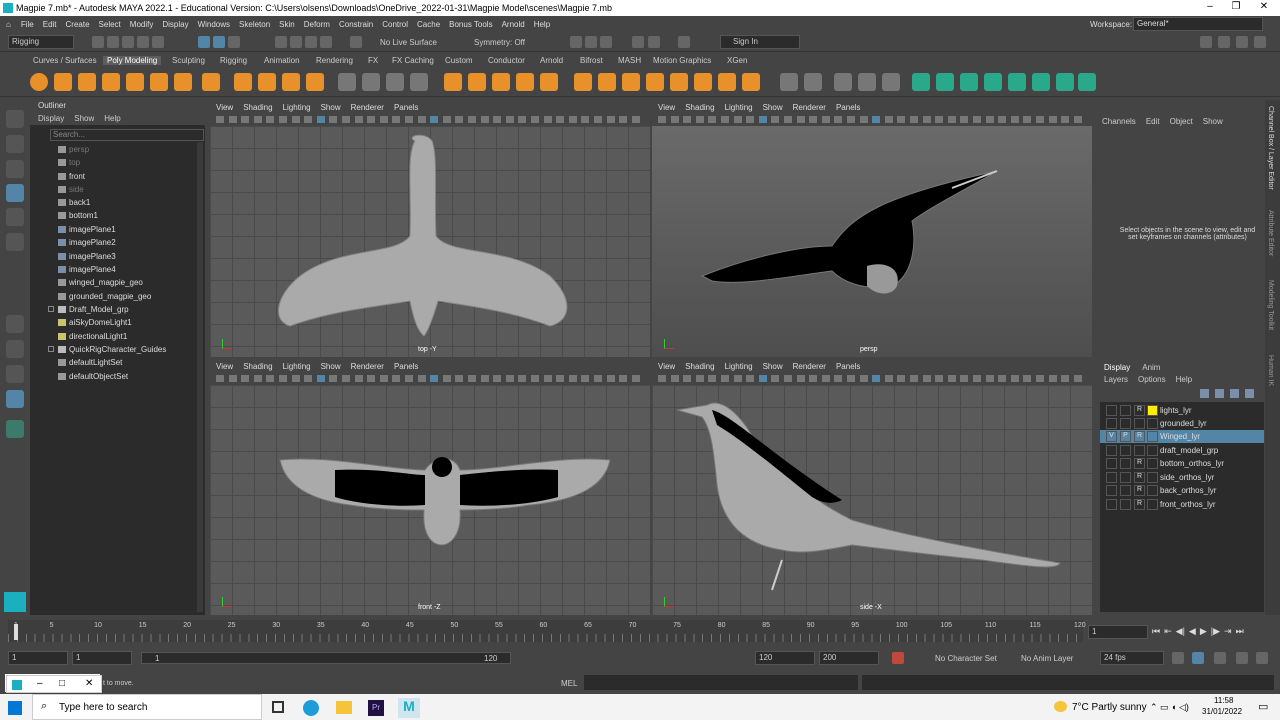 This screenshot has height=720, width=1280. I want to click on arnold-render-icon, so click(654, 42).